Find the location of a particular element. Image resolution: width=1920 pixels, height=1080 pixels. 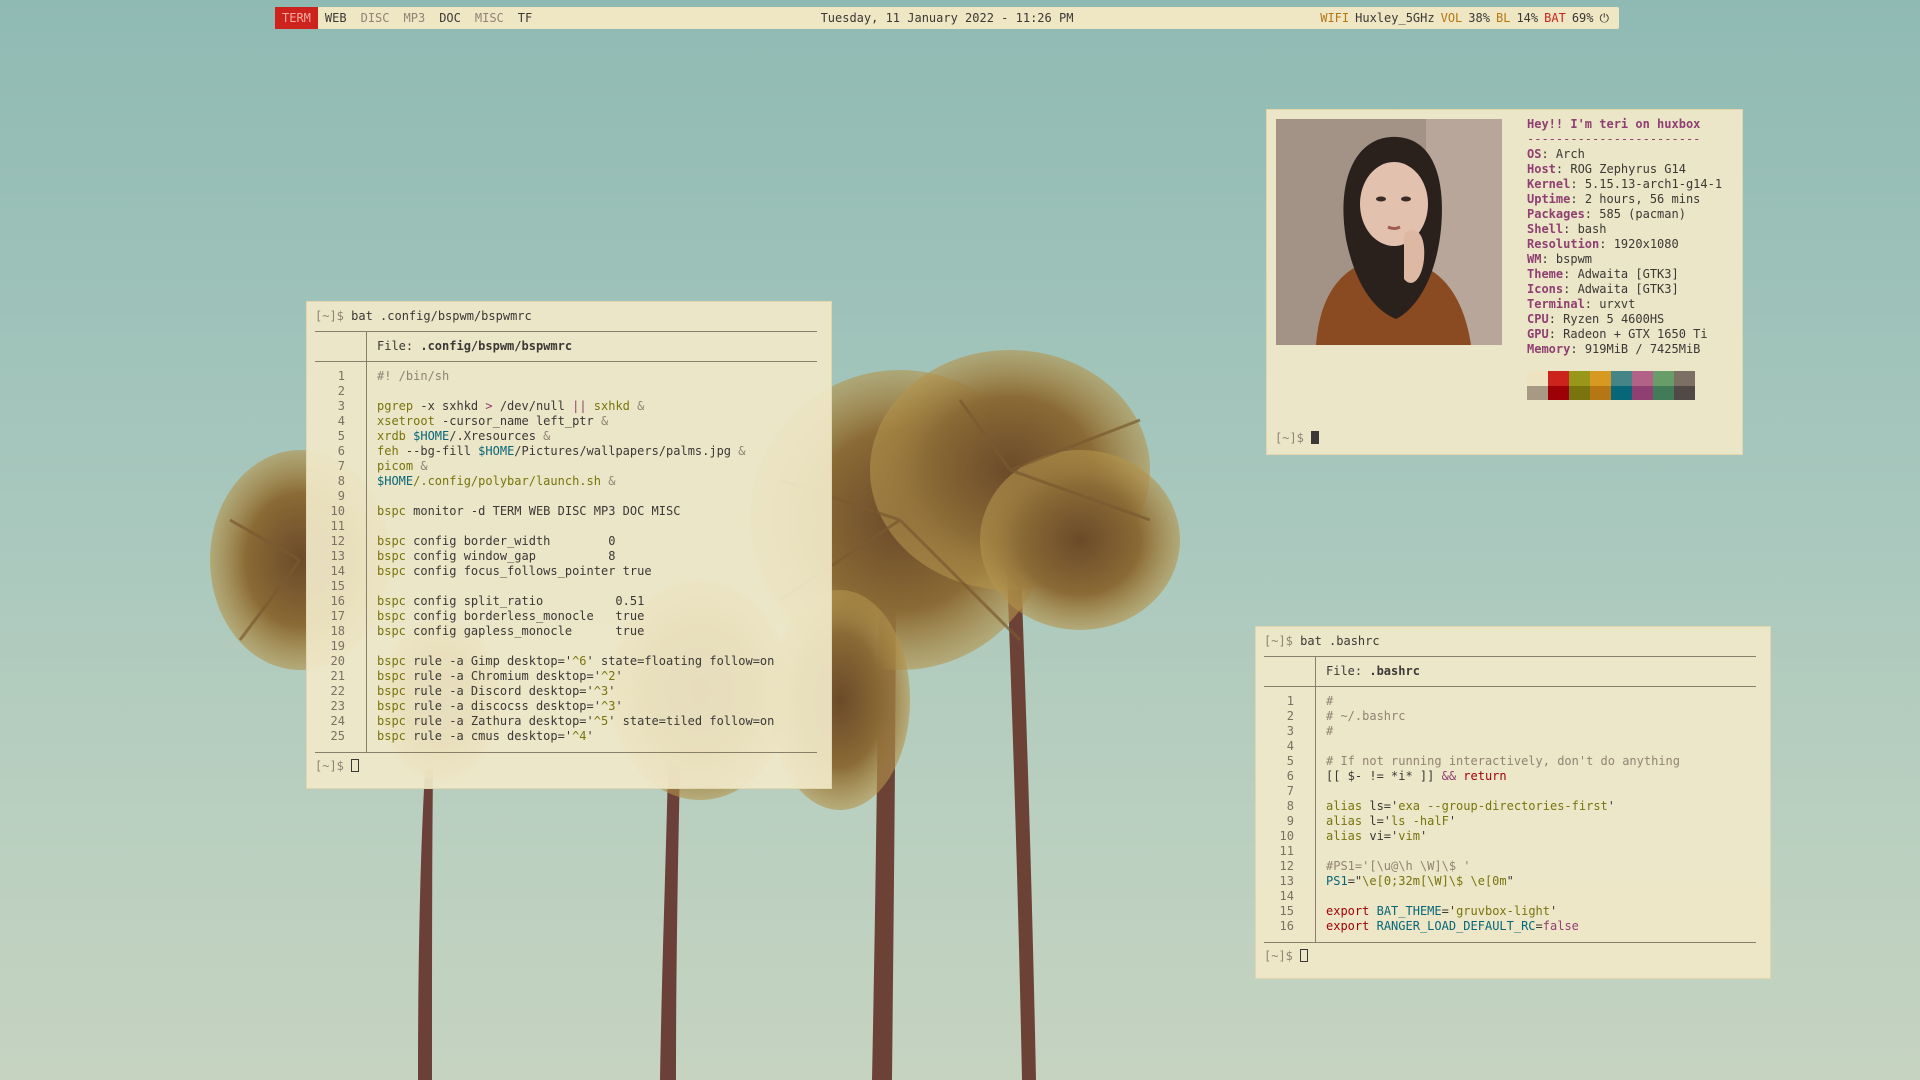

line-text: bspc rule -a discocss desktop='^3' is located at coordinates (500, 706).